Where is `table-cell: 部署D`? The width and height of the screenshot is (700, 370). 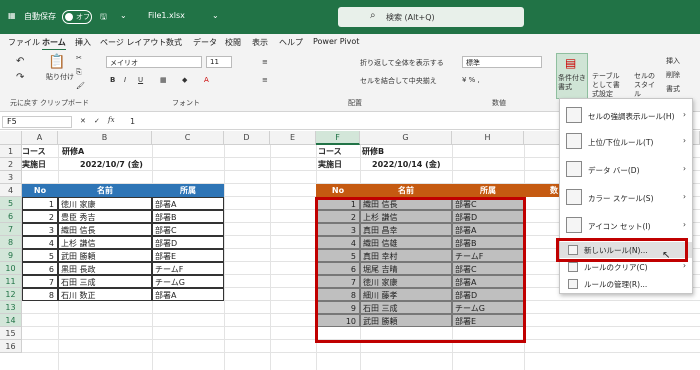 table-cell: 部署D is located at coordinates (188, 242).